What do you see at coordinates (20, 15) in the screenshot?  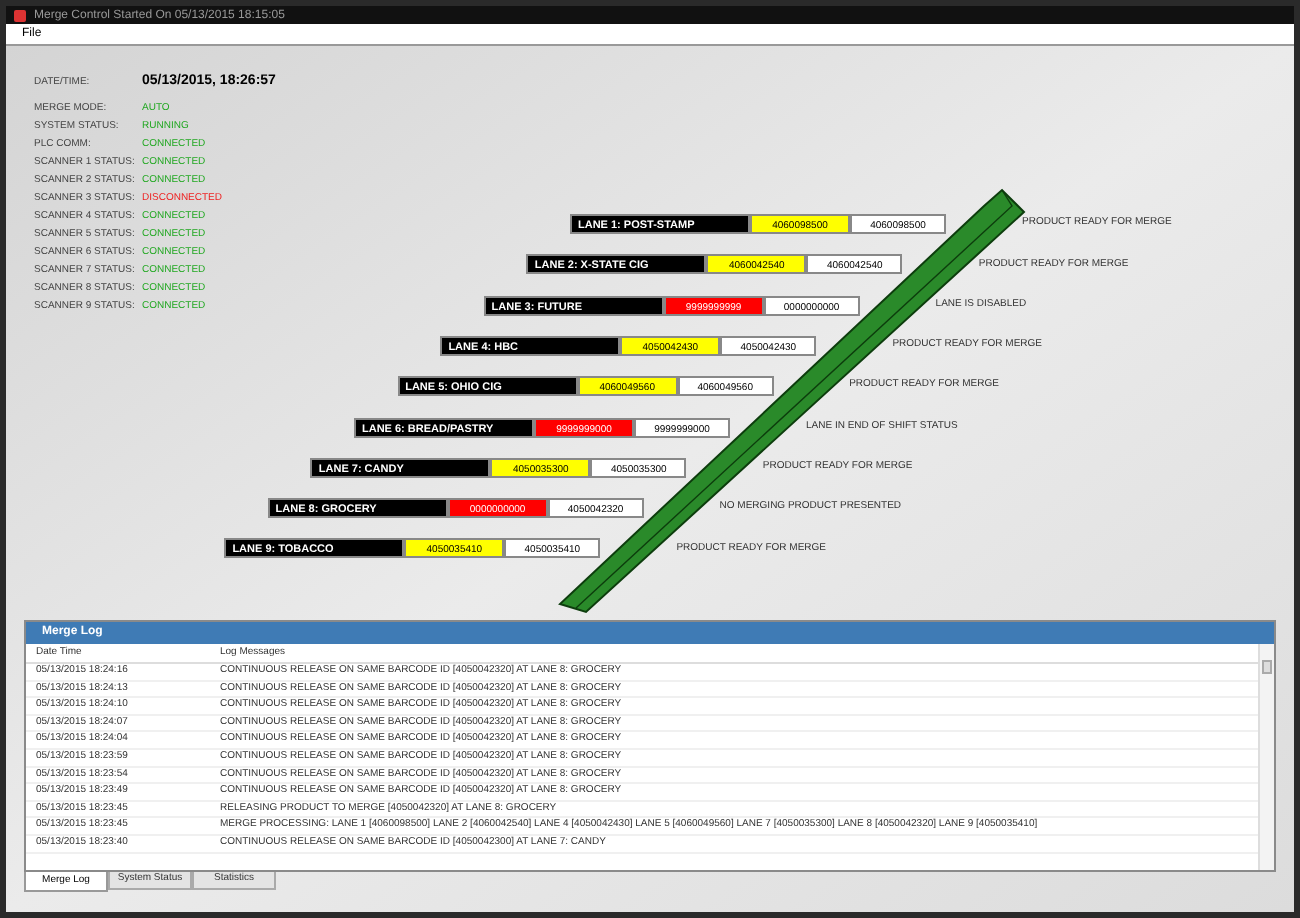 I see `app-icon` at bounding box center [20, 15].